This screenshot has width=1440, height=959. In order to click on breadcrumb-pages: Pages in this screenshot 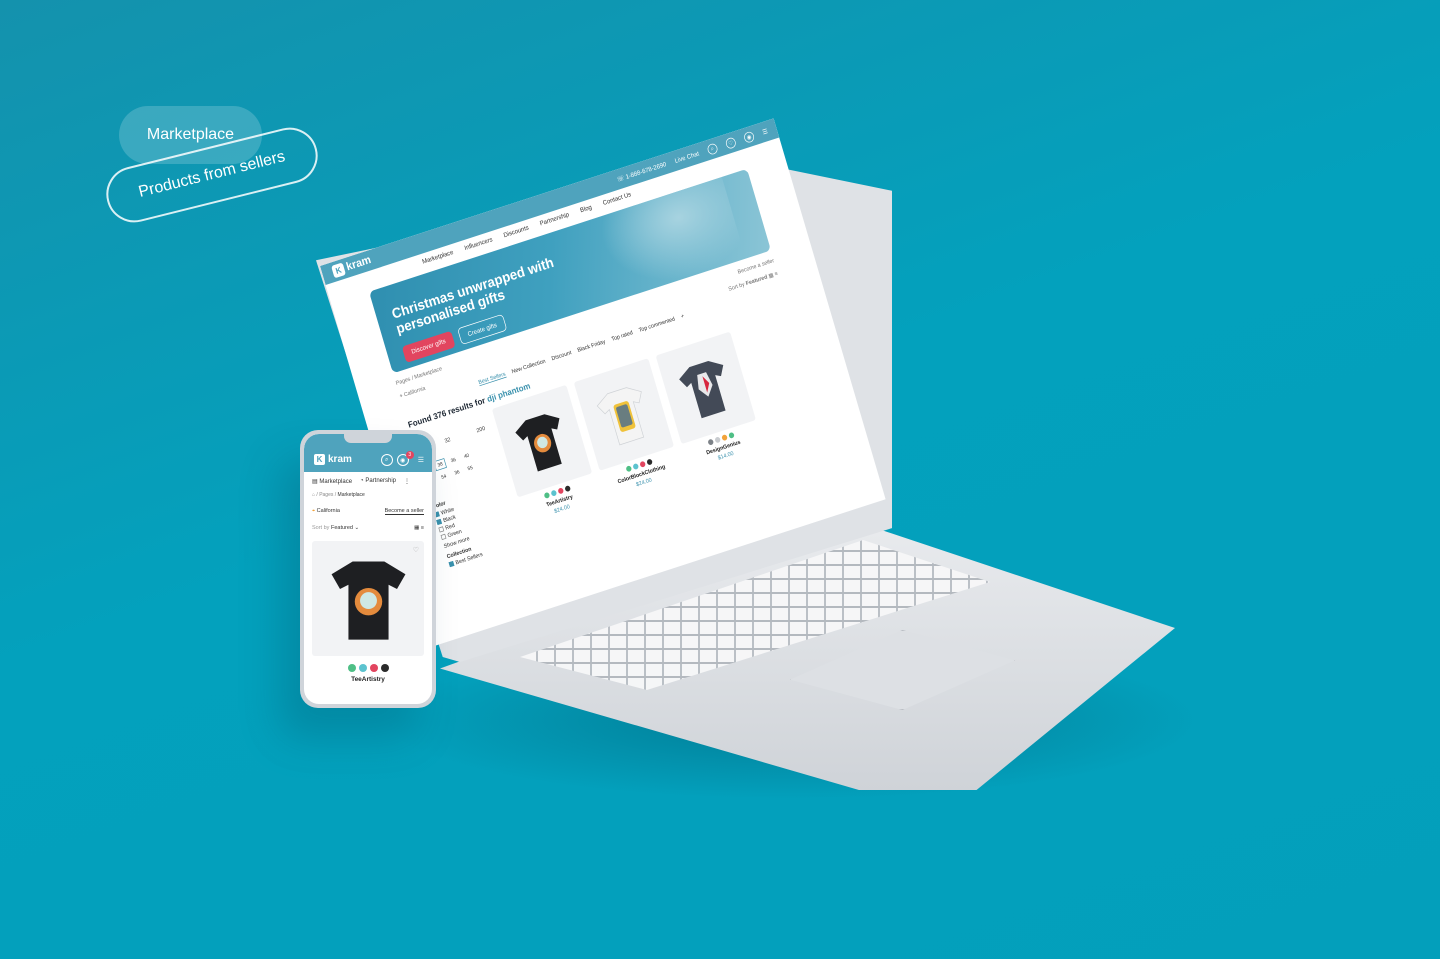, I will do `click(326, 495)`.